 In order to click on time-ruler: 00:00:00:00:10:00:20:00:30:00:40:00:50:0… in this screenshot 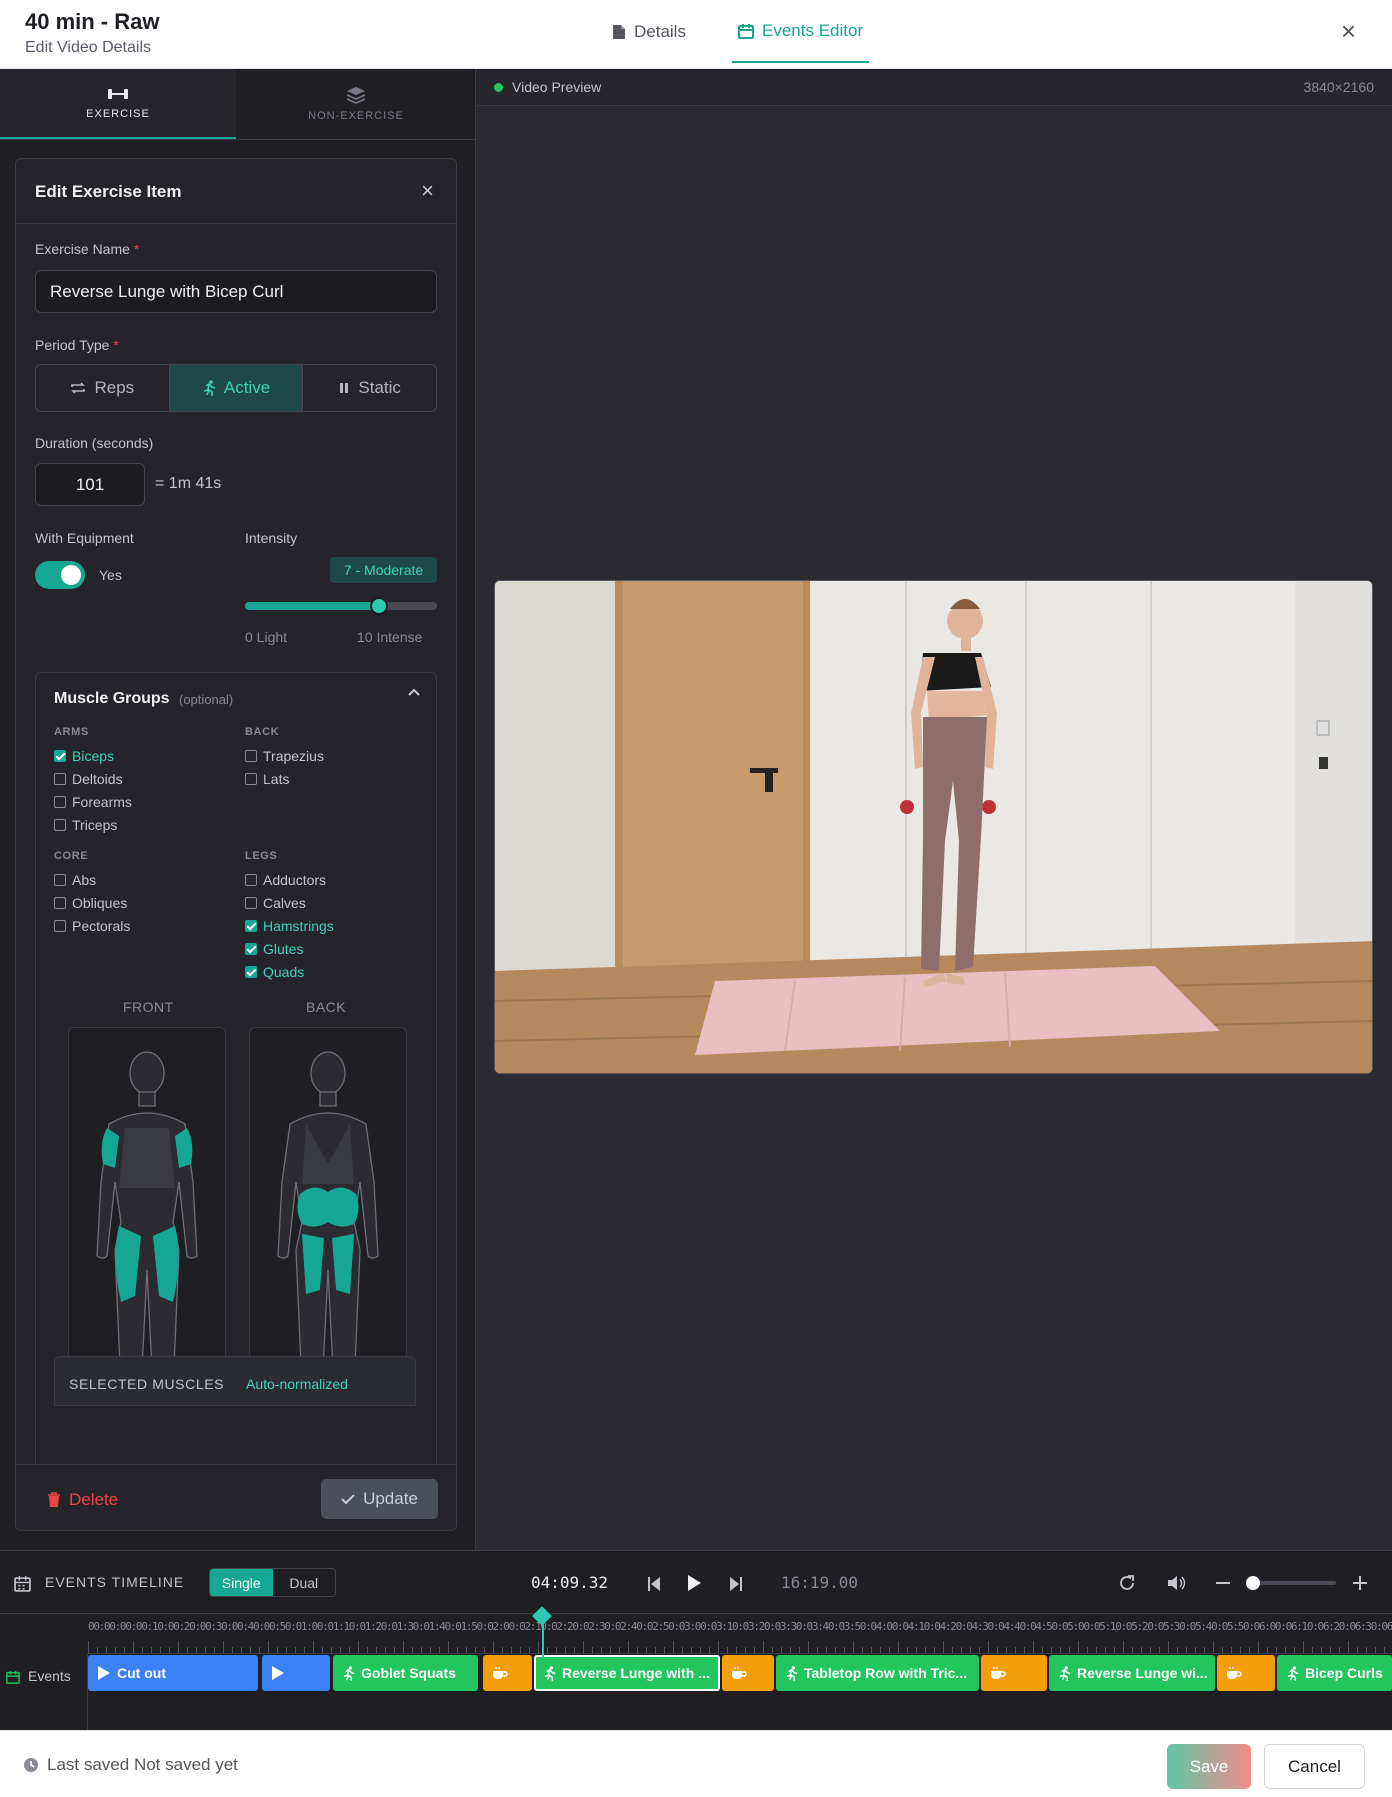, I will do `click(740, 1634)`.